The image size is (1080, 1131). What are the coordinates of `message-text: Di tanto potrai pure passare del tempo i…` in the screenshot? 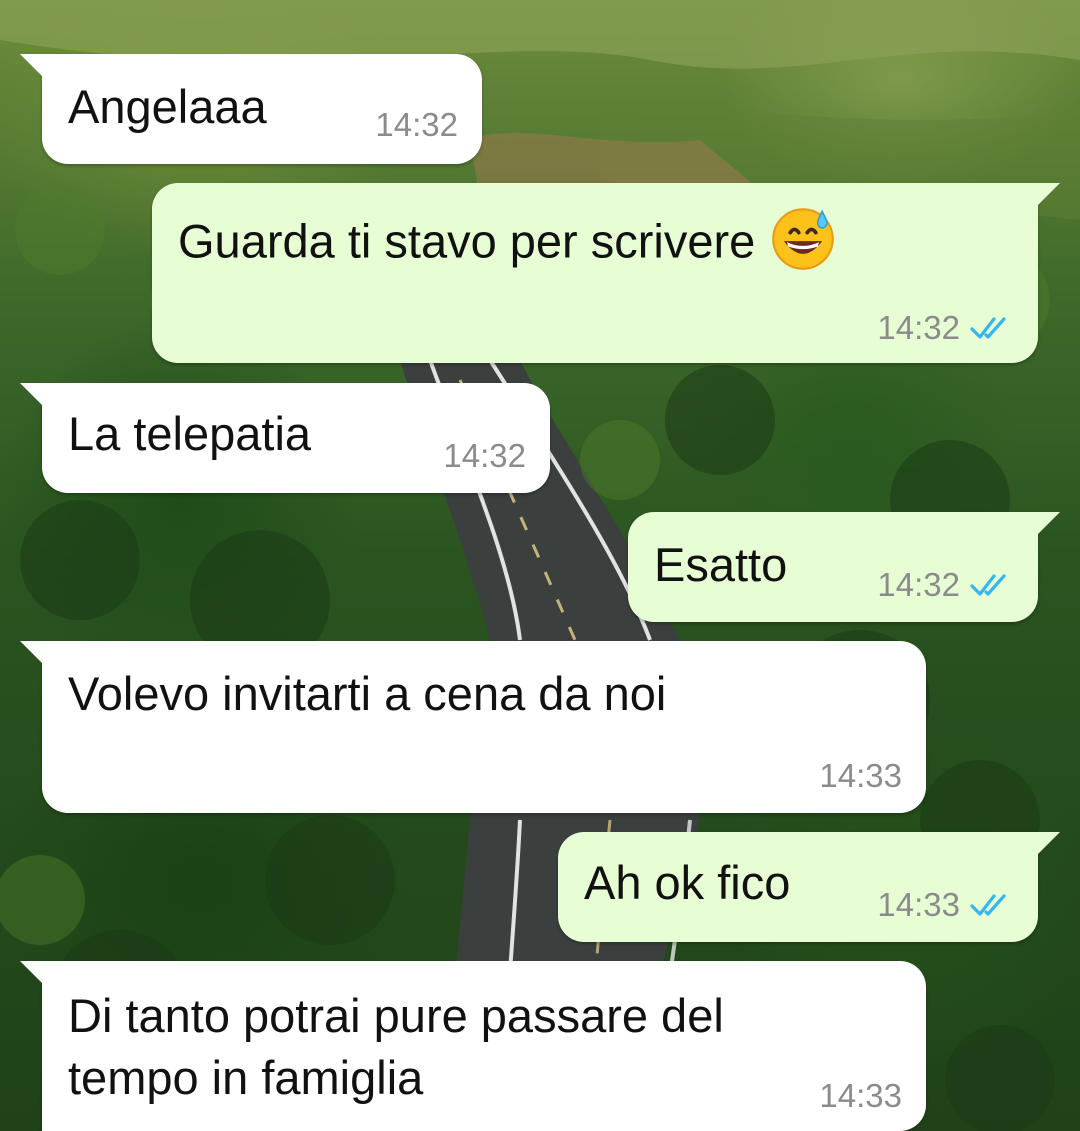 It's located at (396, 1046).